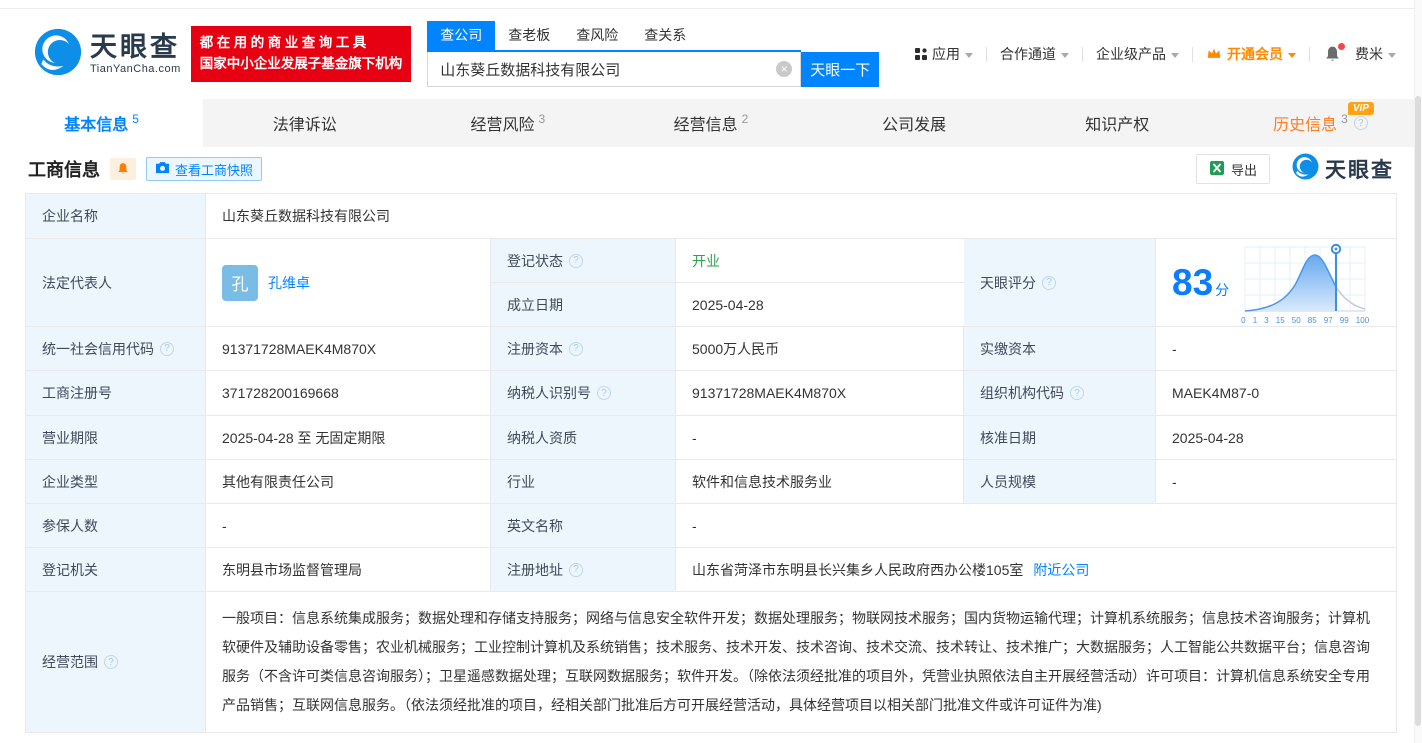  Describe the element at coordinates (583, 260) in the screenshot. I see `field-label: 登记状态?` at that location.